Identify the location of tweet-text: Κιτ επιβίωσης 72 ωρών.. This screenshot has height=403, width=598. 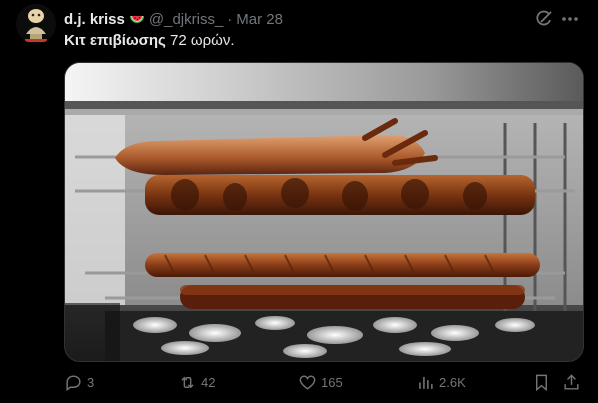
(149, 41).